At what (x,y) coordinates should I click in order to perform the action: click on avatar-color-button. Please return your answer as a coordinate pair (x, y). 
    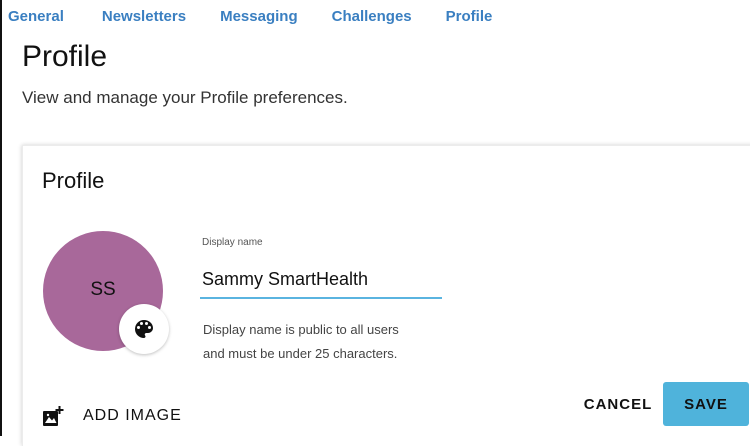
    Looking at the image, I should click on (144, 329).